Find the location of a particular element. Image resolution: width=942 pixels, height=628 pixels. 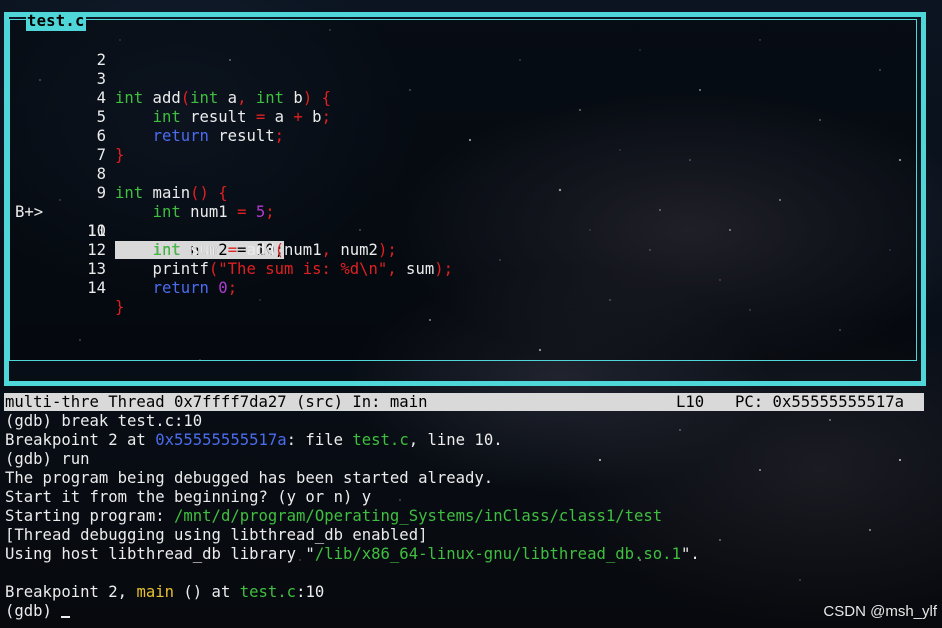

line-number: 7 is located at coordinates (101, 155).